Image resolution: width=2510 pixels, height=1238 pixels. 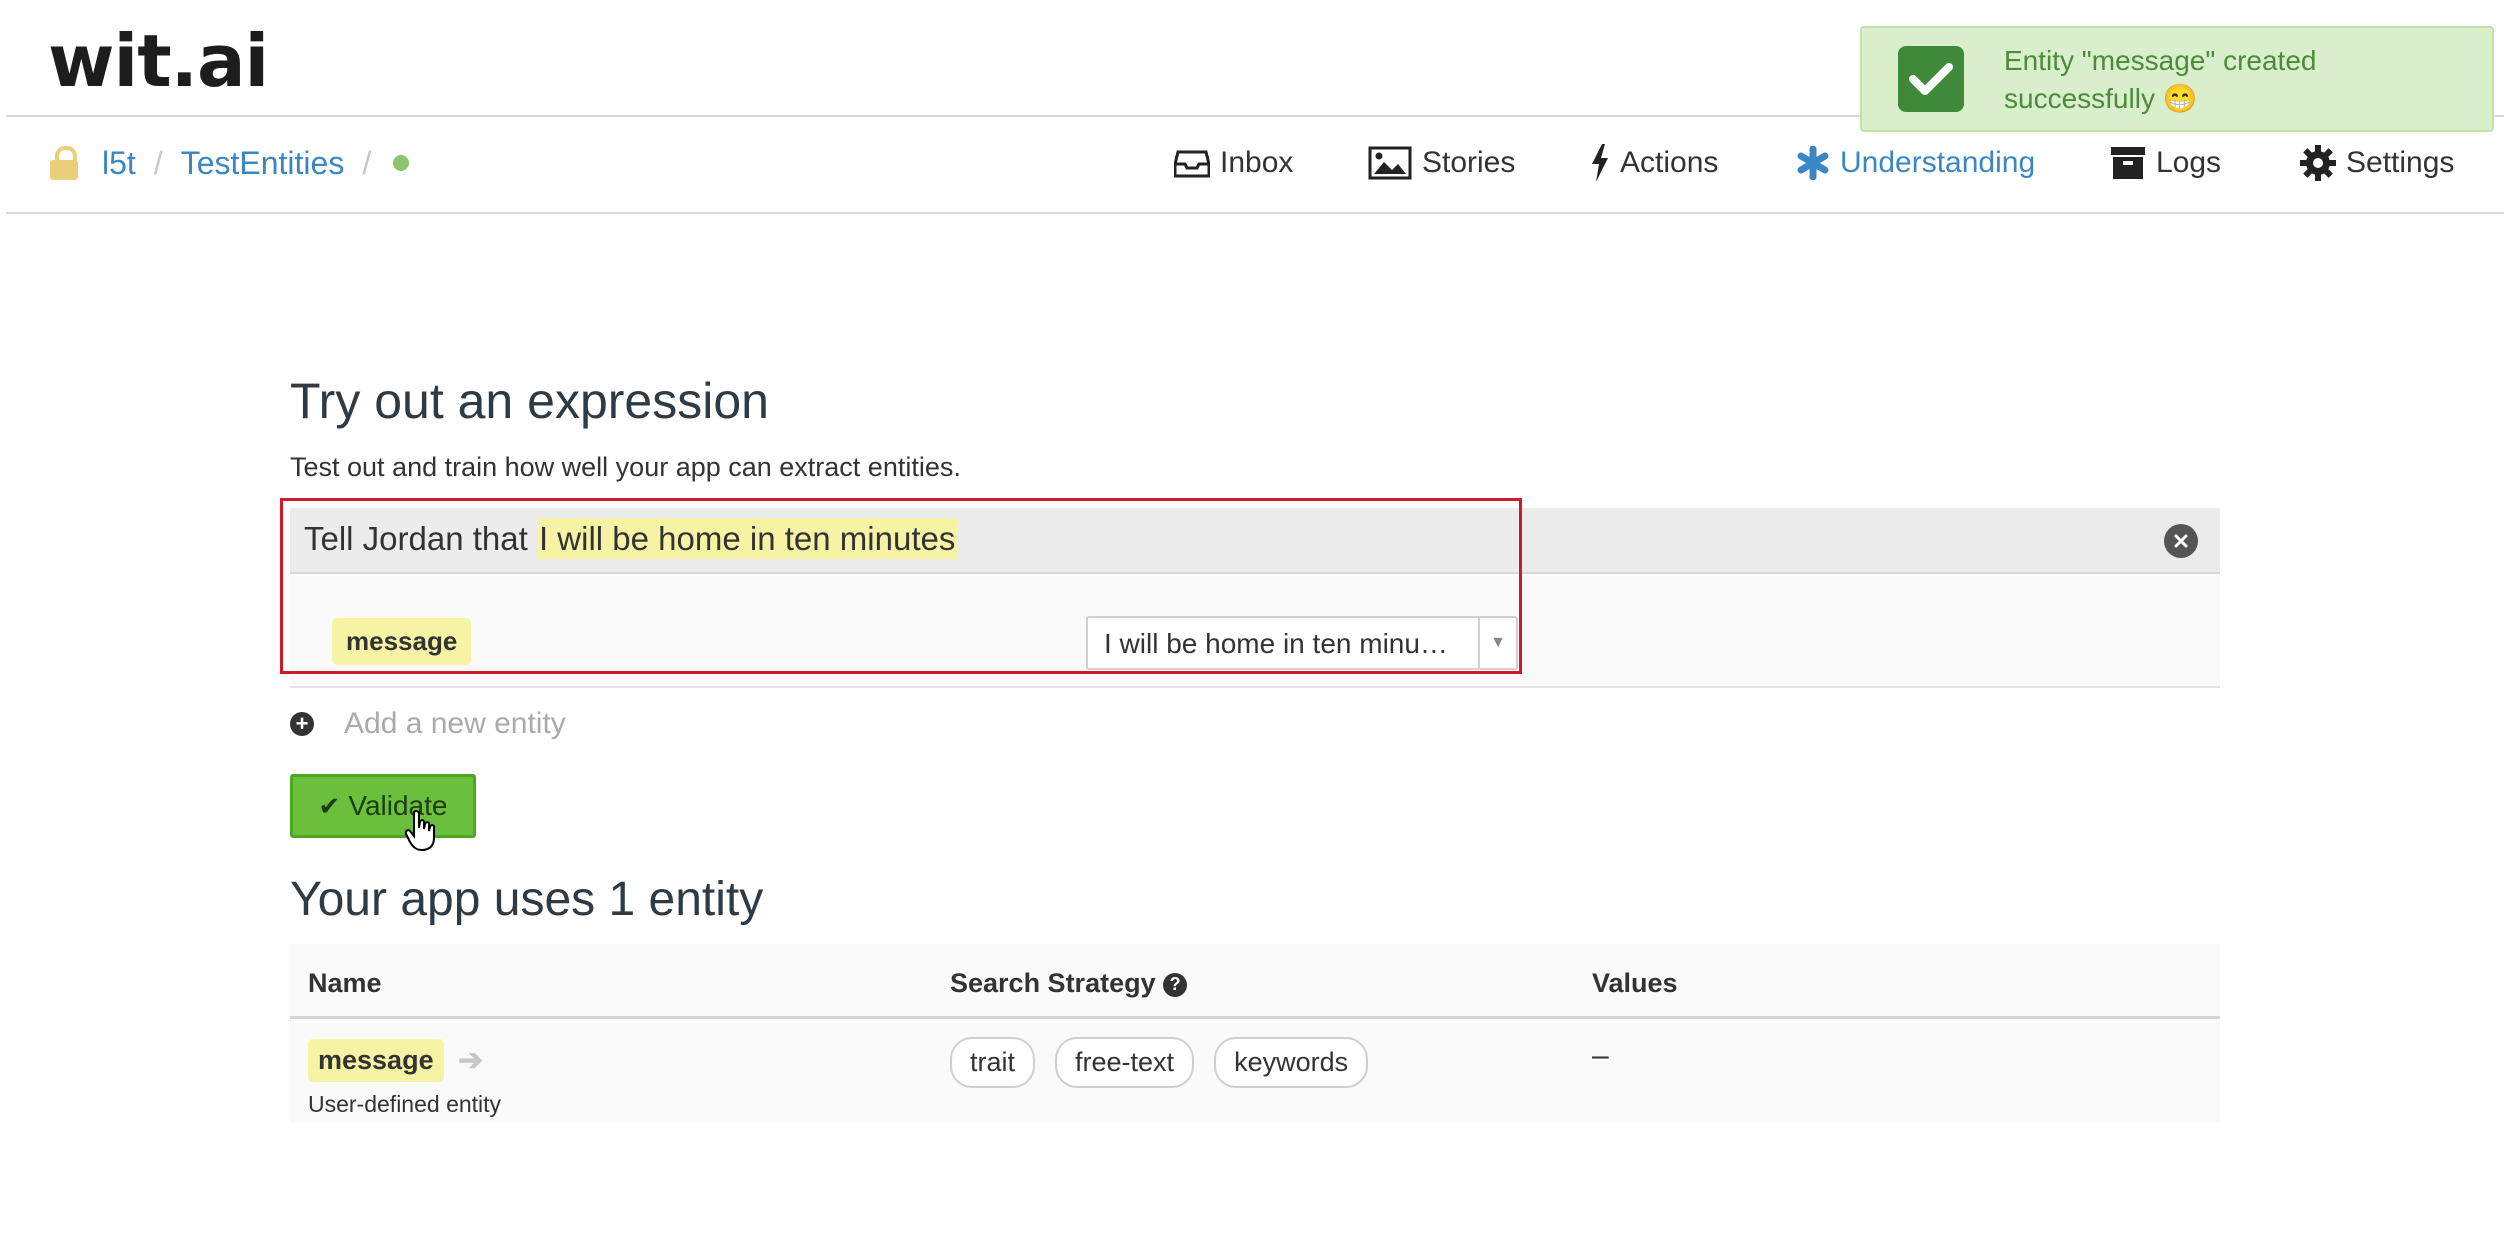 I want to click on add-entity: + Add a new entity, so click(x=428, y=724).